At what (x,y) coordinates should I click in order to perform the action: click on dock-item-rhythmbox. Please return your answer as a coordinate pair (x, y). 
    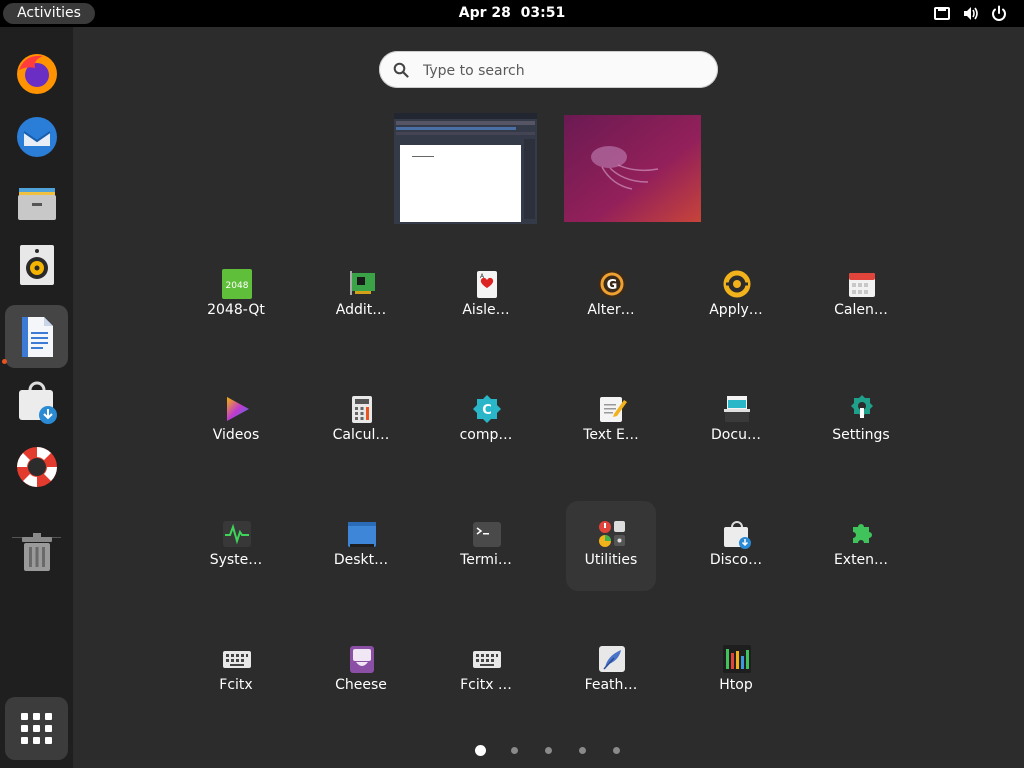
    Looking at the image, I should click on (36, 264).